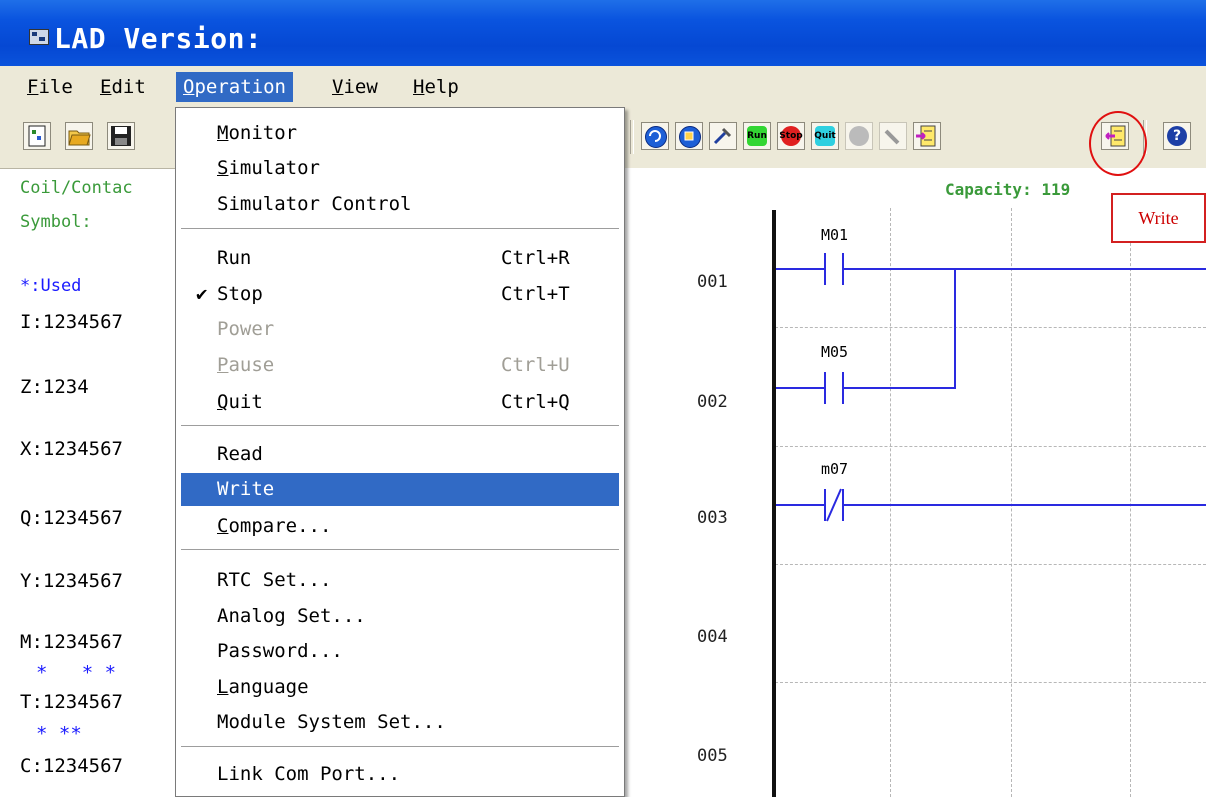 This screenshot has width=1206, height=797. What do you see at coordinates (927, 136) in the screenshot?
I see `read-icon` at bounding box center [927, 136].